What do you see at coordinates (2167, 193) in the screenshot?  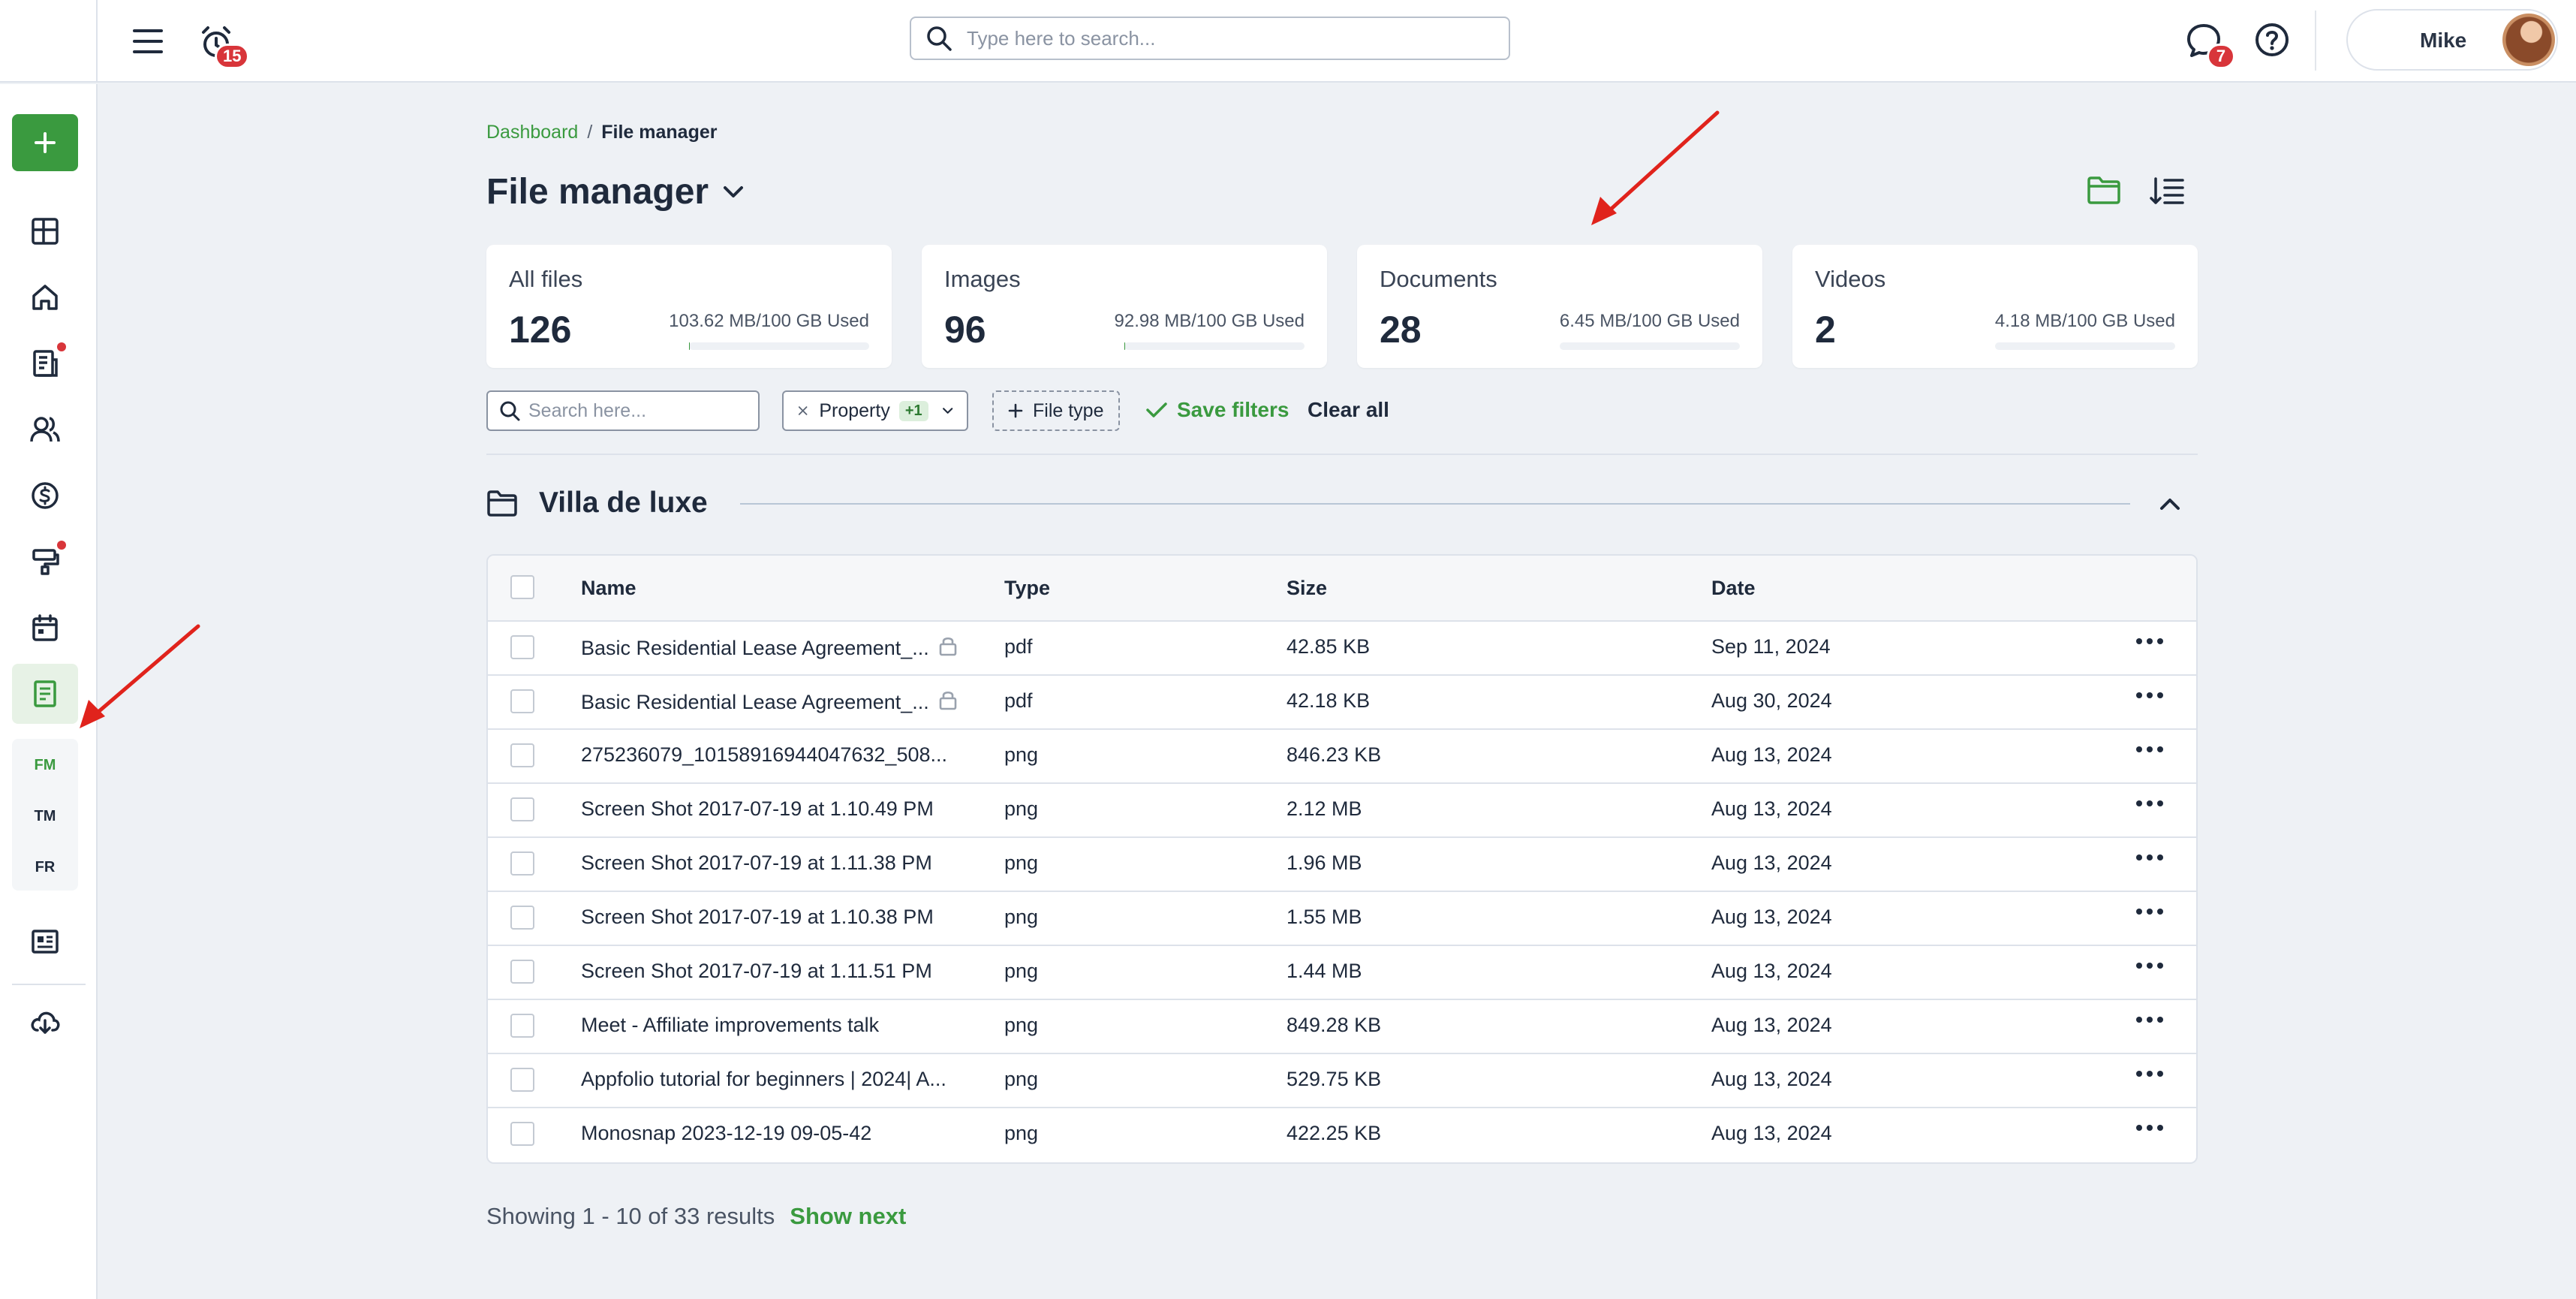 I see `list-view-icon` at bounding box center [2167, 193].